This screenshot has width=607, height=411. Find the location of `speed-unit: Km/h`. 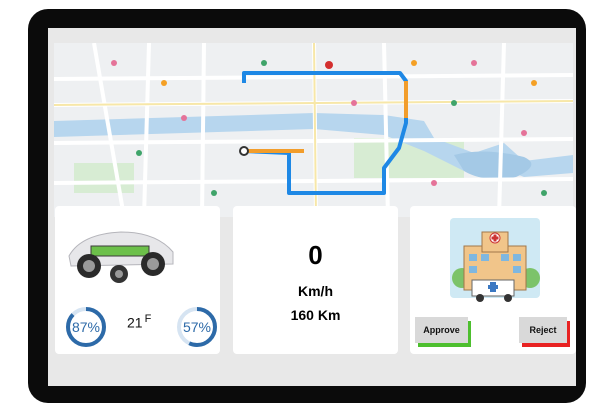

speed-unit: Km/h is located at coordinates (315, 291).